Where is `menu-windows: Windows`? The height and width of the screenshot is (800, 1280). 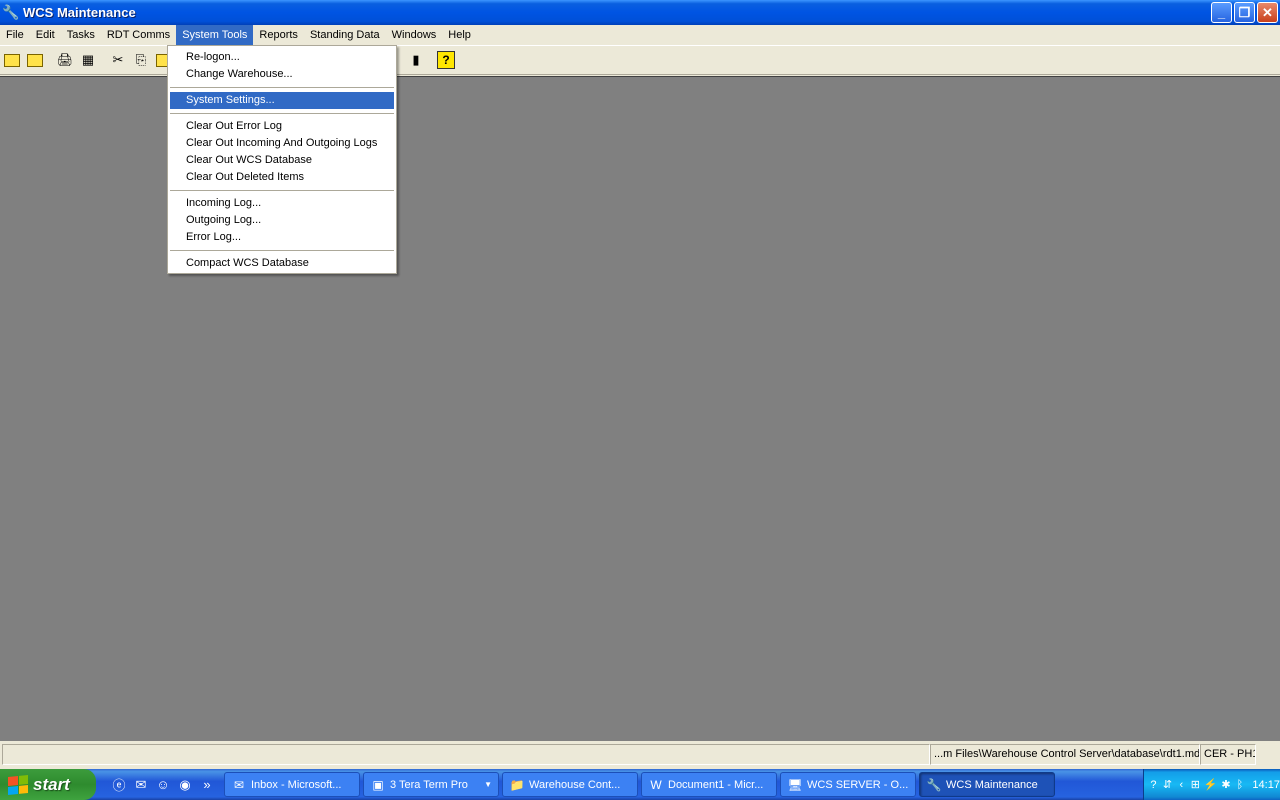
menu-windows: Windows is located at coordinates (414, 35).